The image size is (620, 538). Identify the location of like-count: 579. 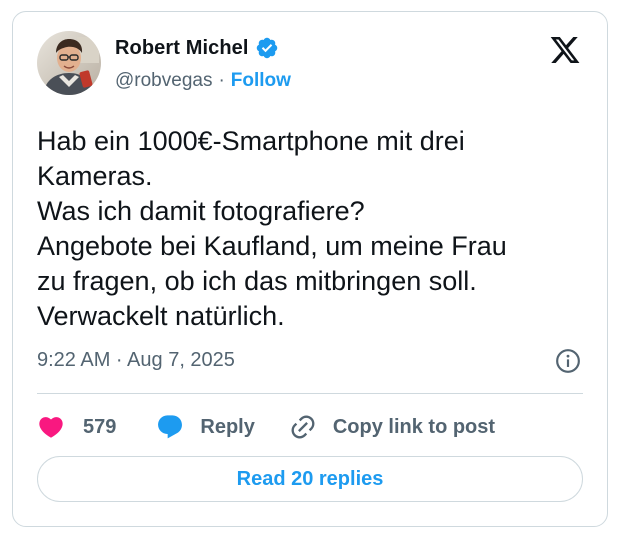
(100, 426).